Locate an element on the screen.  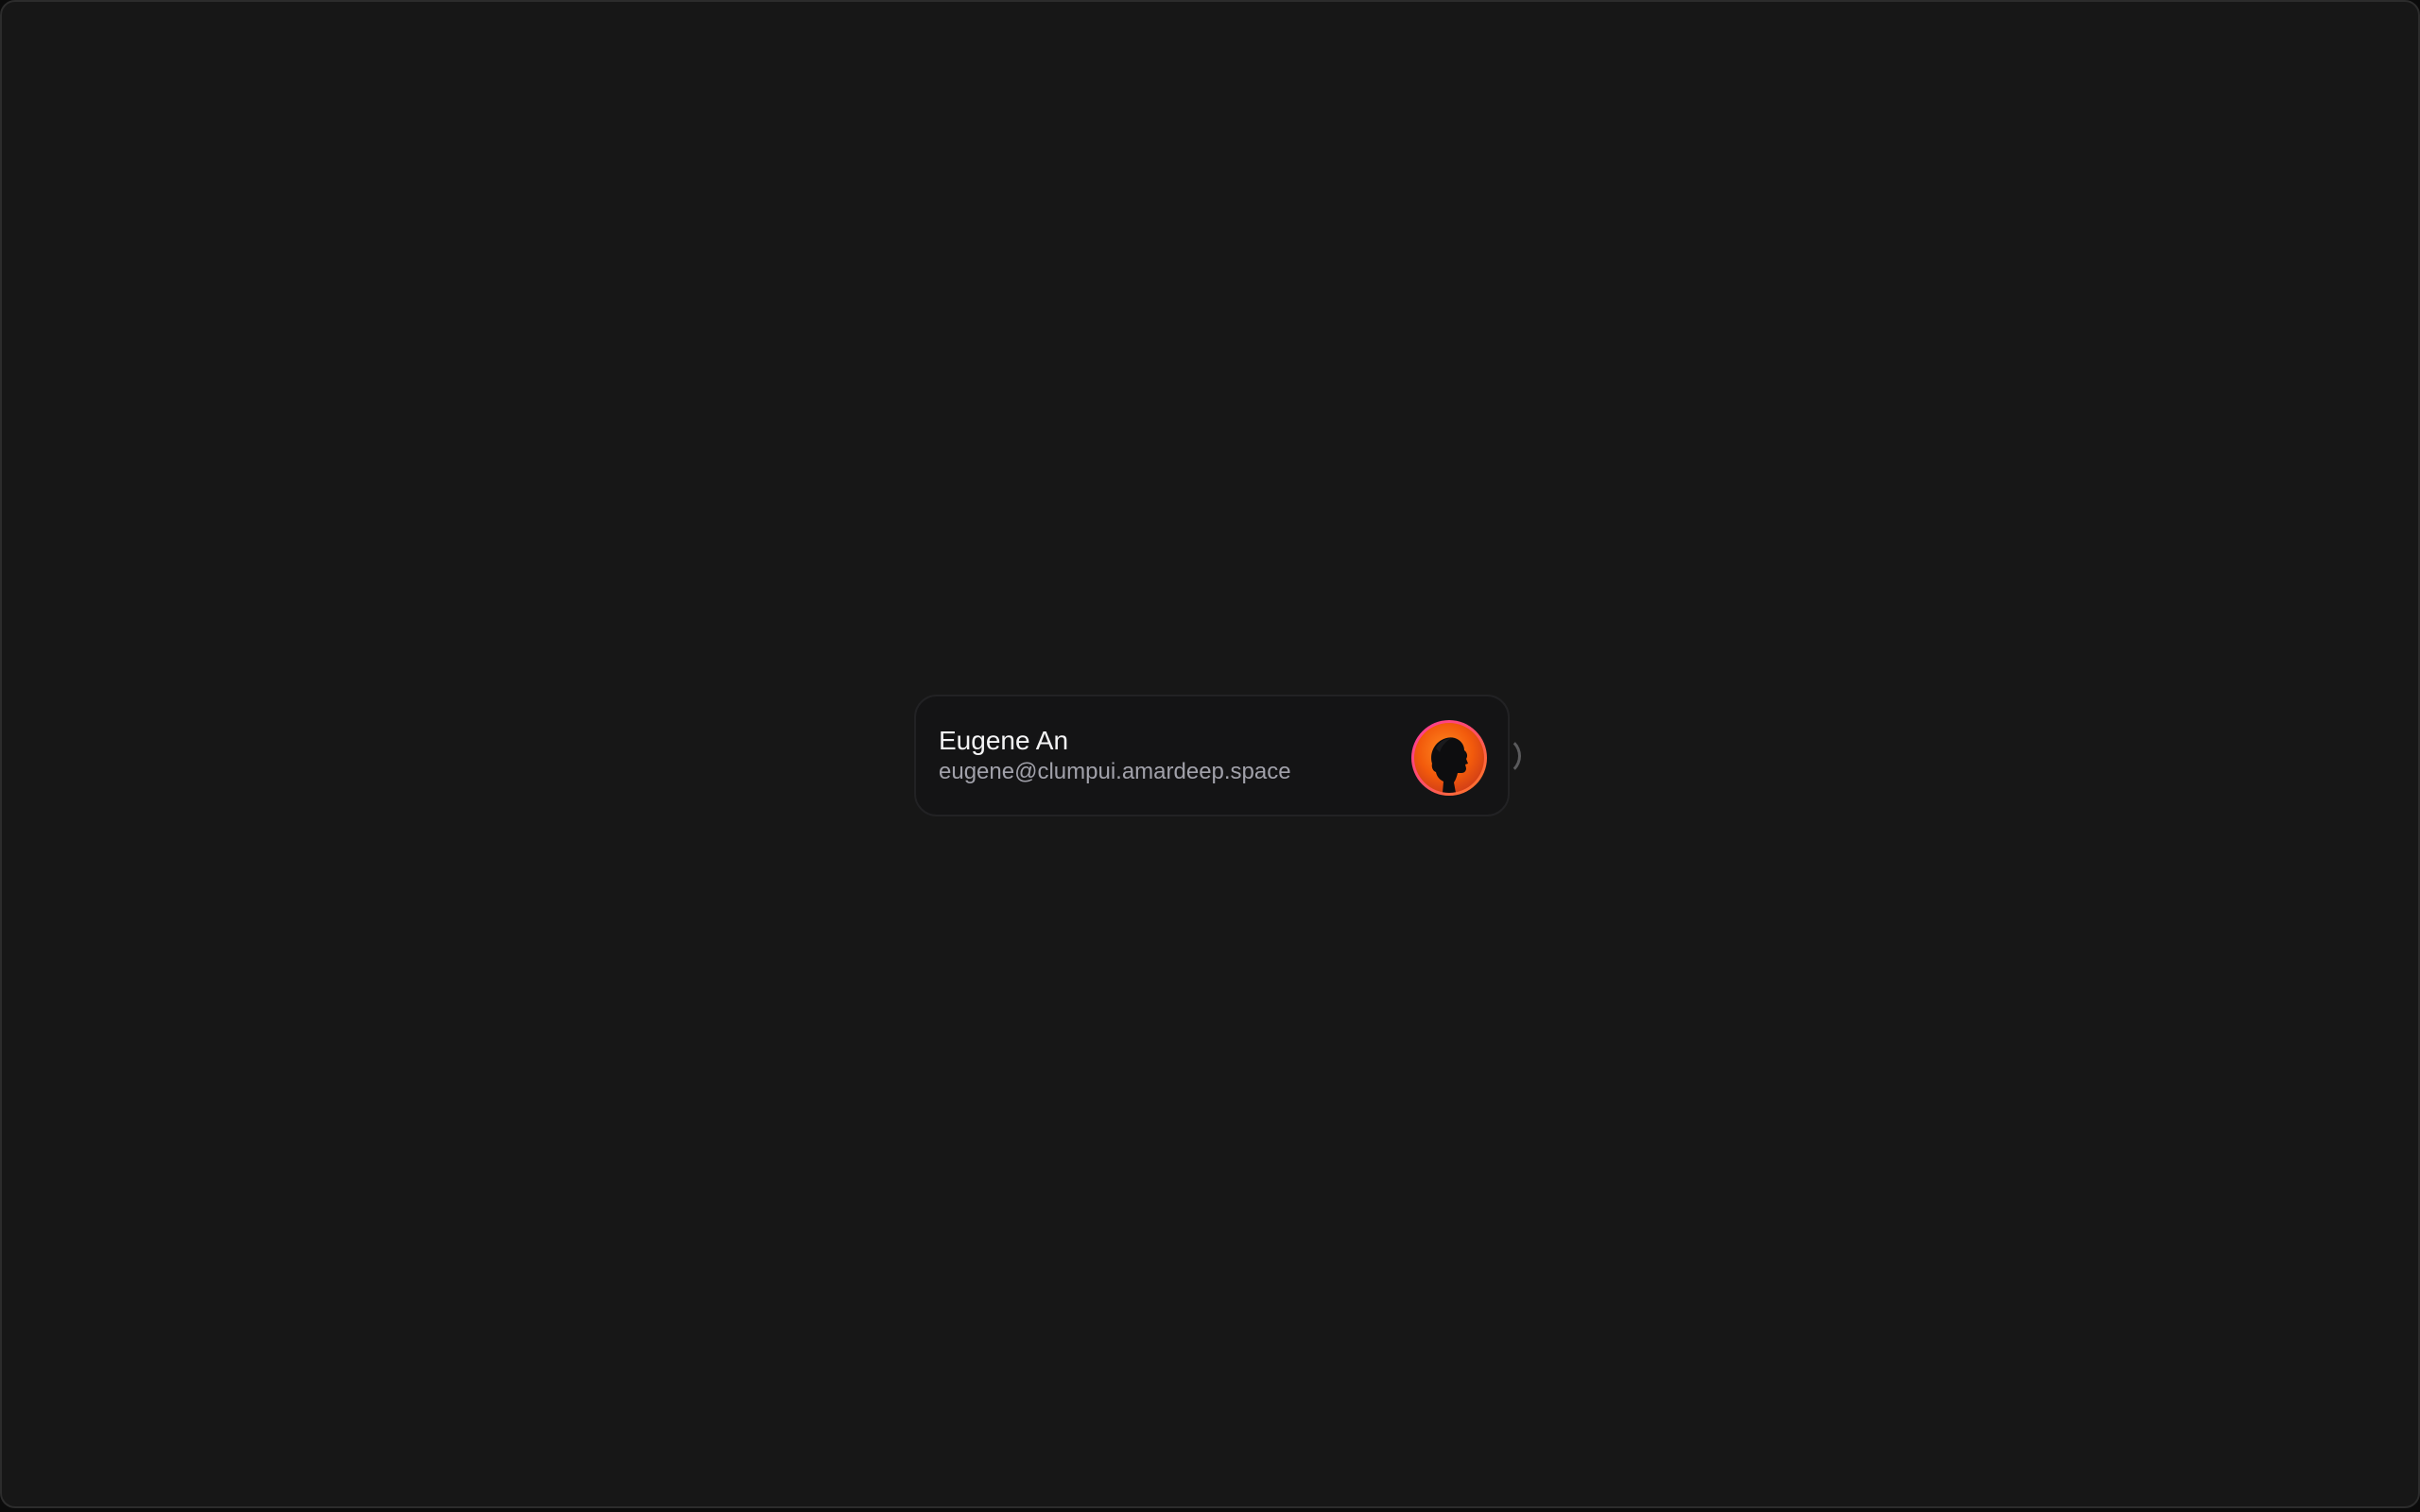
profile-card: Eugene An eugene@clumpui.amardeep.space is located at coordinates (1212, 755).